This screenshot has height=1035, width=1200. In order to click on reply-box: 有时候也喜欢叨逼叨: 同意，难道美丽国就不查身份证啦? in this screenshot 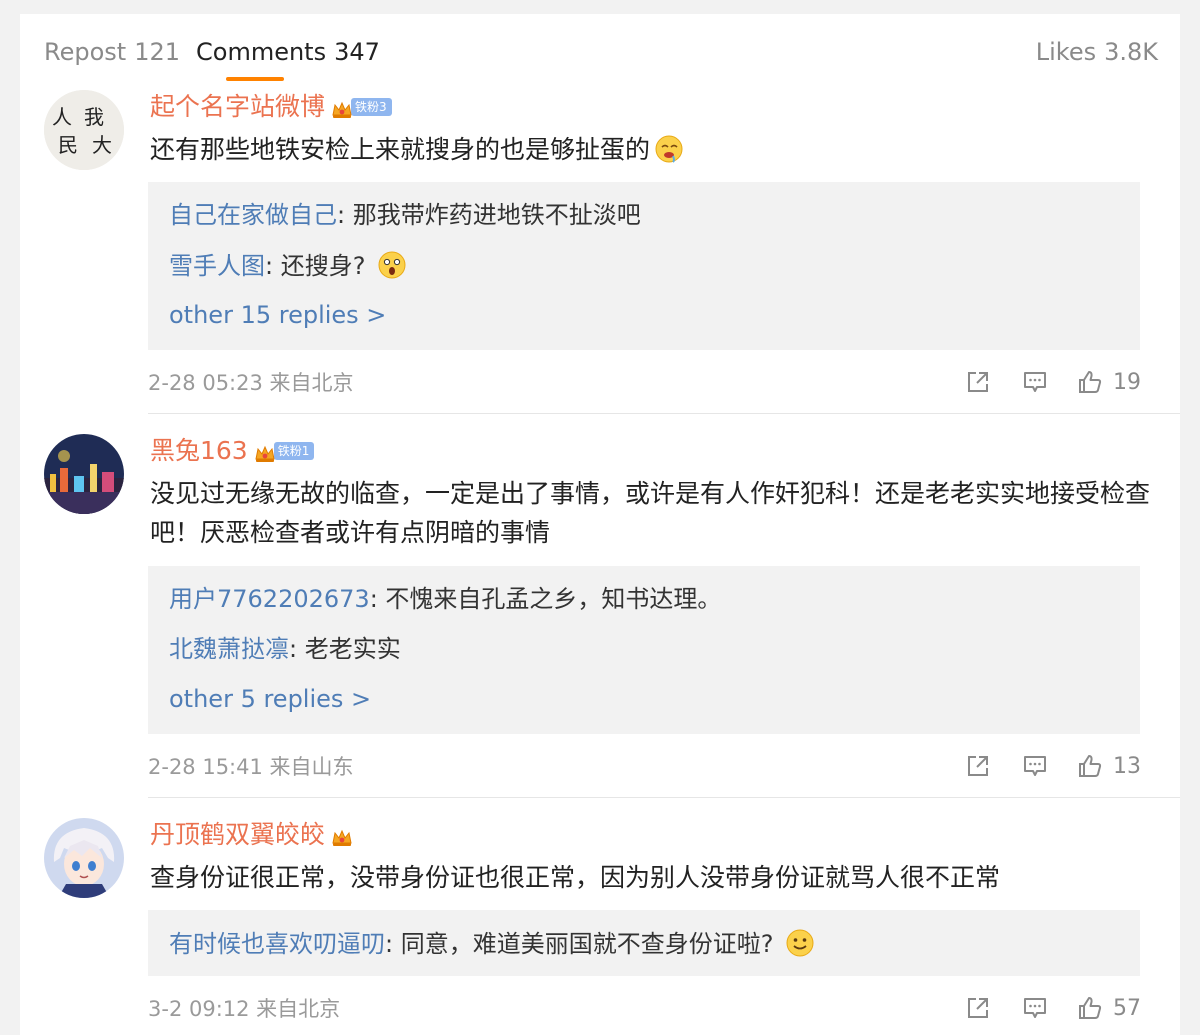, I will do `click(644, 943)`.